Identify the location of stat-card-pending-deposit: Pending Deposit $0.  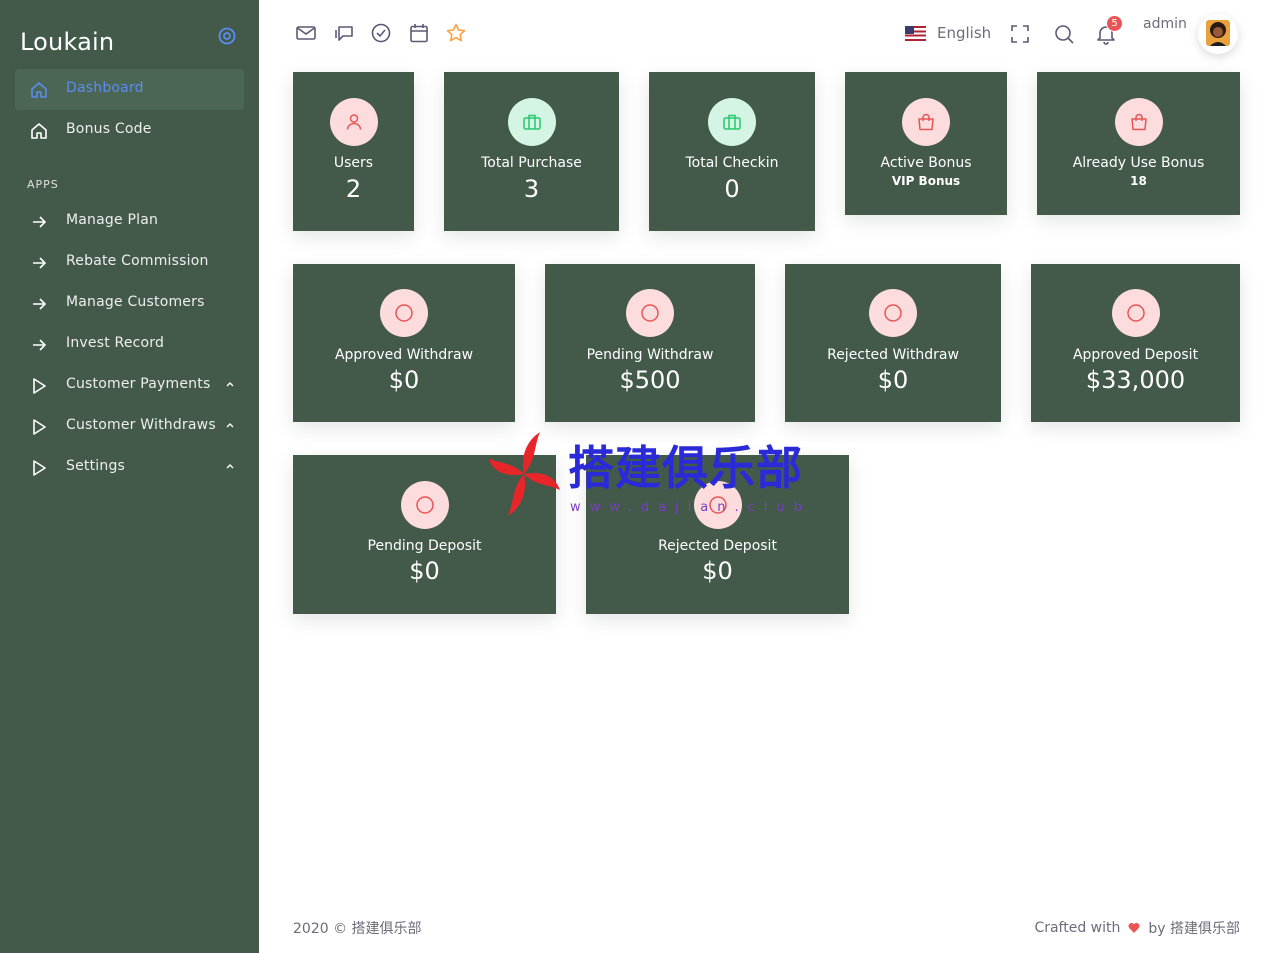
(424, 534).